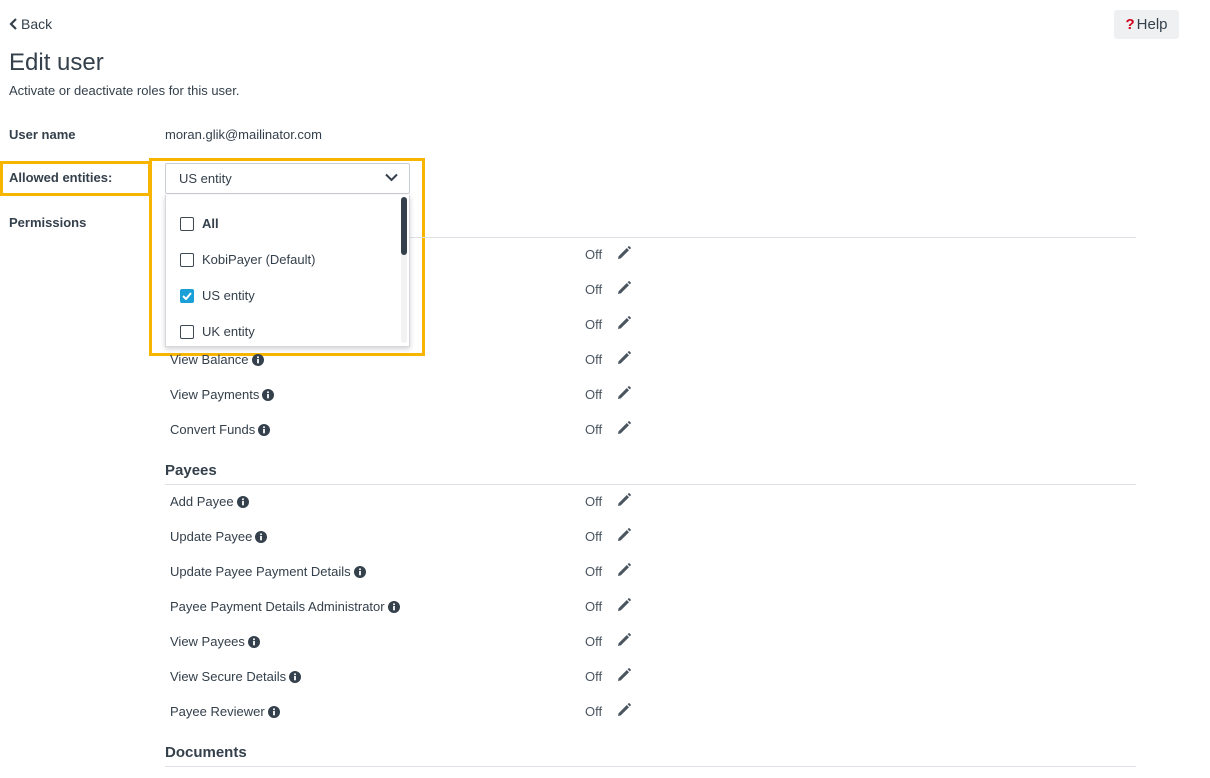 The height and width of the screenshot is (778, 1210). Describe the element at coordinates (243, 134) in the screenshot. I see `username-value: moran.glik@mailinator.com` at that location.